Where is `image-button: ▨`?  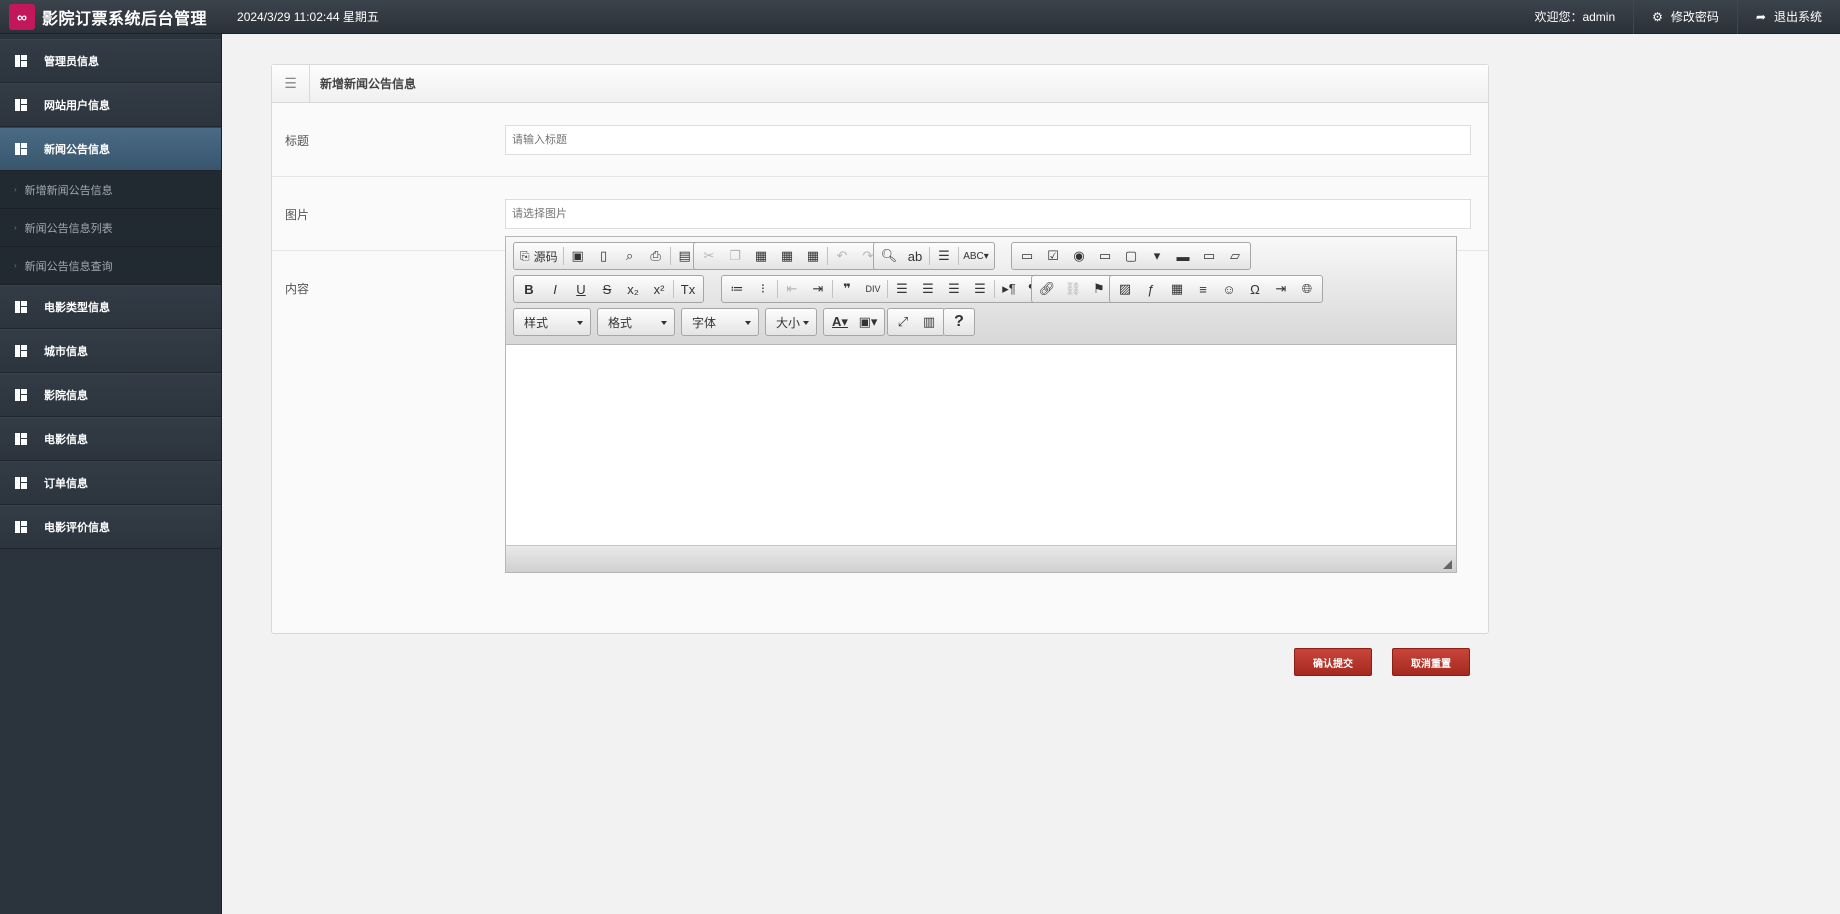
image-button: ▨ is located at coordinates (1125, 289).